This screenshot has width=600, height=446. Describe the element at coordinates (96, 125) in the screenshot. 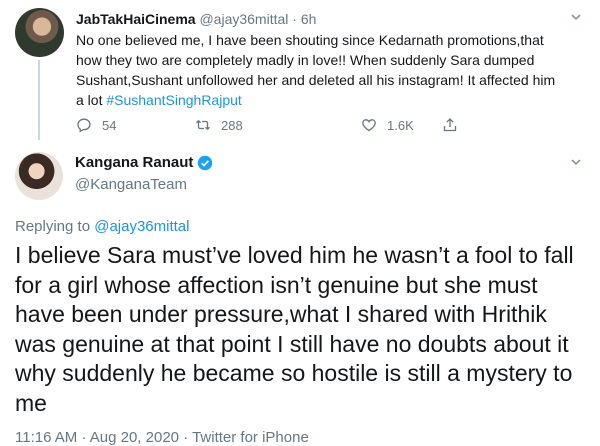

I see `reply-button: 54` at that location.